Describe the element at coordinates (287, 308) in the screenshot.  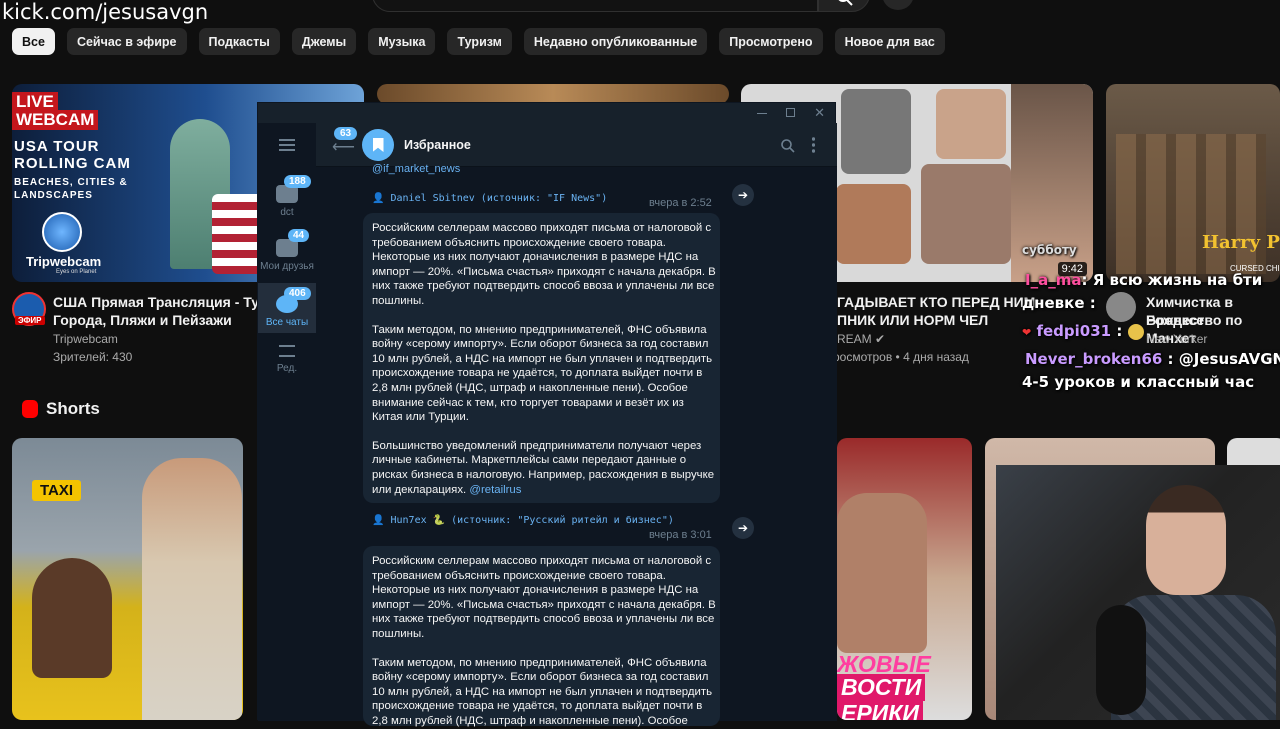
I see `folder-all-chats: Все чаты 406` at that location.